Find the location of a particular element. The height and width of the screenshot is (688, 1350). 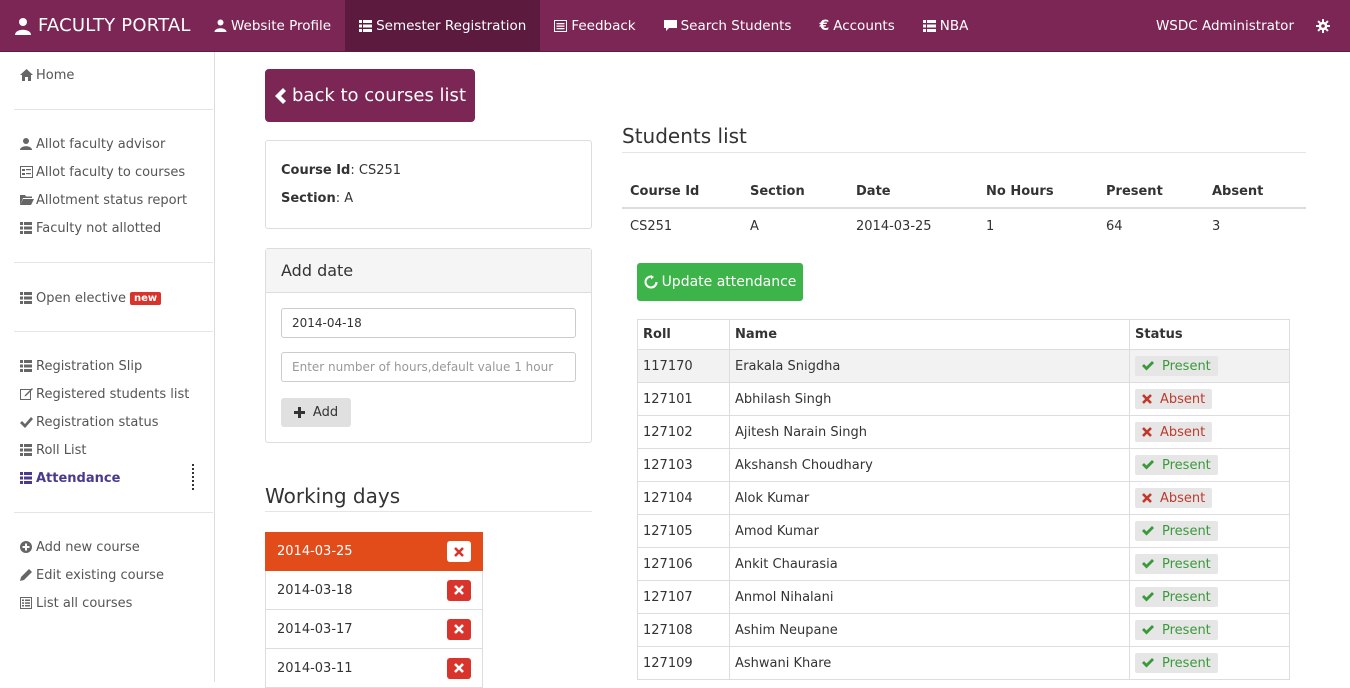

new-badge: new is located at coordinates (146, 298).